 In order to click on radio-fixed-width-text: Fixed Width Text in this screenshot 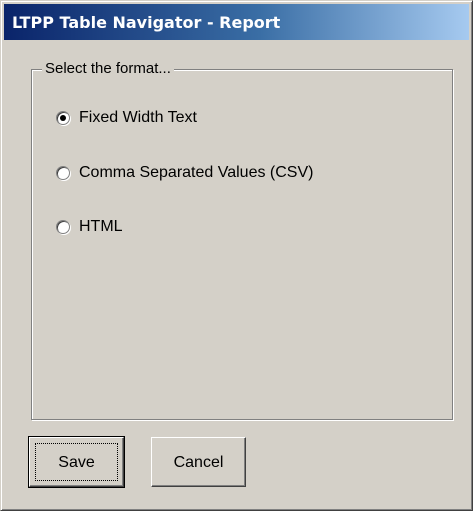, I will do `click(126, 118)`.